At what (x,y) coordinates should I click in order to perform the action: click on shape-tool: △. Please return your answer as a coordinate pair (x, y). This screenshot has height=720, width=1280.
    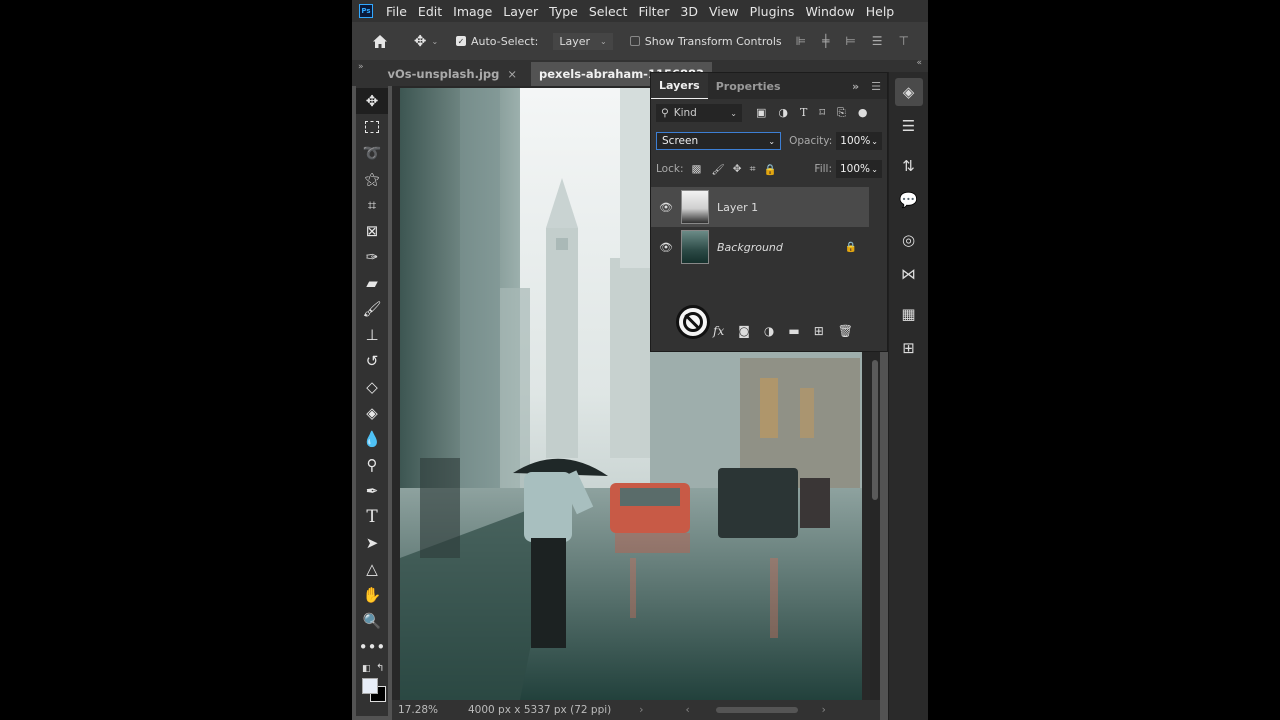
    Looking at the image, I should click on (372, 569).